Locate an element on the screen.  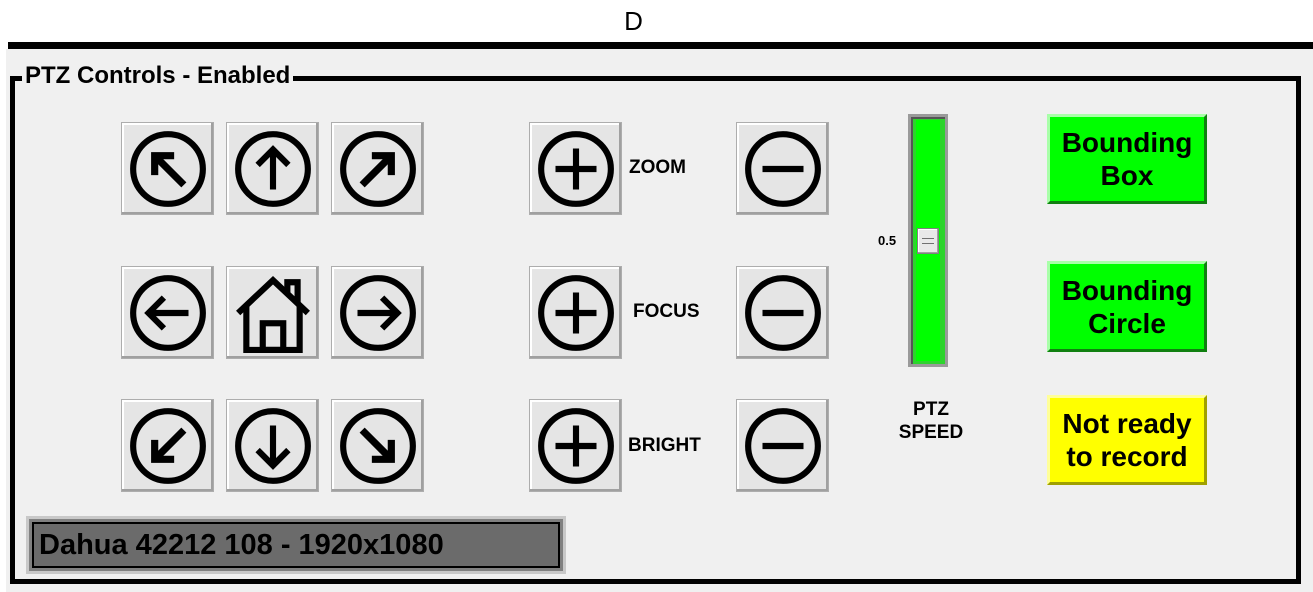
bright-label: BRIGHT is located at coordinates (664, 445).